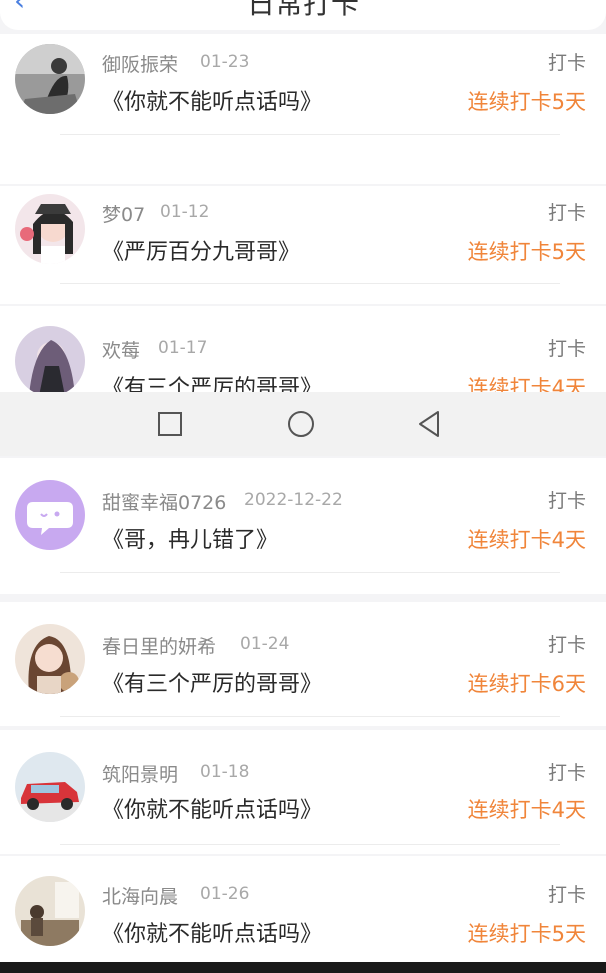  I want to click on checkin-date: 01-26, so click(225, 894).